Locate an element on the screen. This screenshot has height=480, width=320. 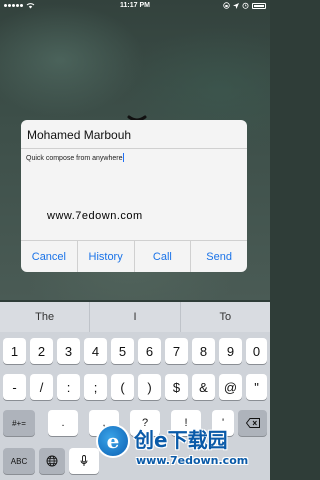
key-3: 3 is located at coordinates (68, 351).